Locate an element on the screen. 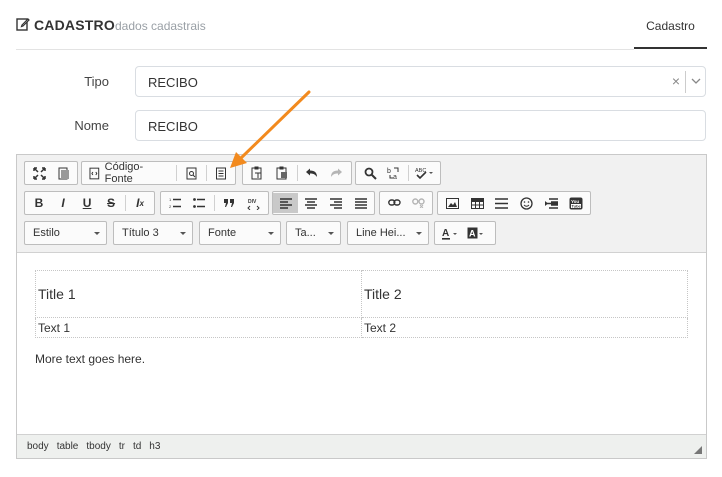 This screenshot has height=477, width=722. table-row: Title 1 Title 2 is located at coordinates (361, 294).